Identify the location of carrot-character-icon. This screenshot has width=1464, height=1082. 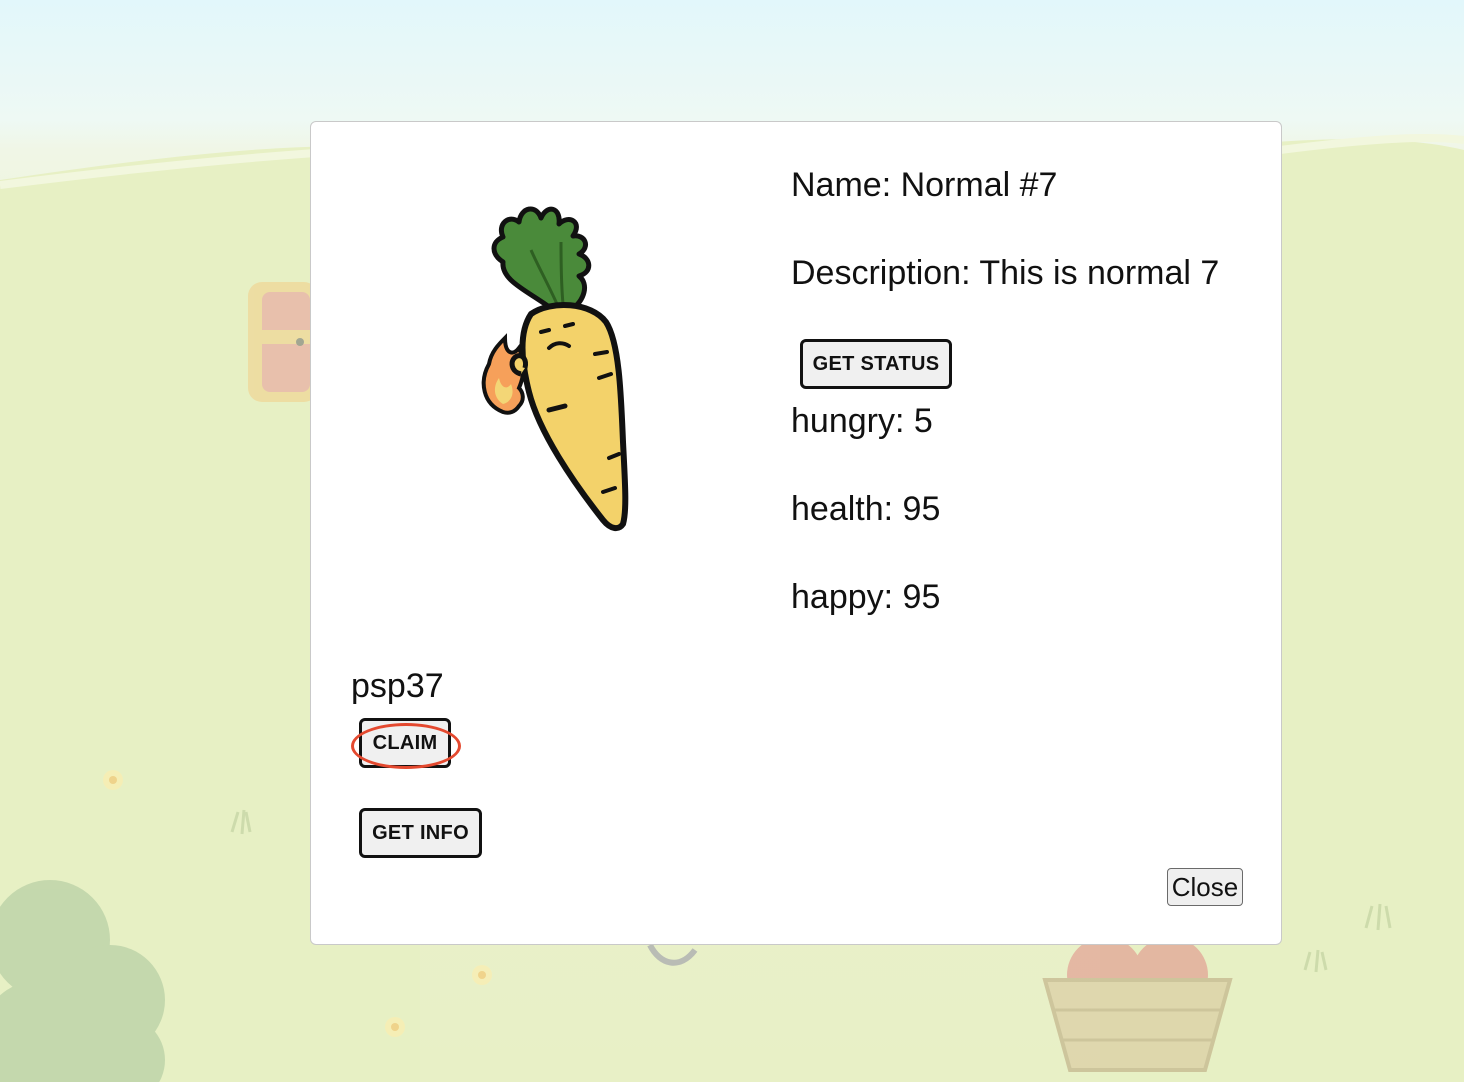
(555, 369).